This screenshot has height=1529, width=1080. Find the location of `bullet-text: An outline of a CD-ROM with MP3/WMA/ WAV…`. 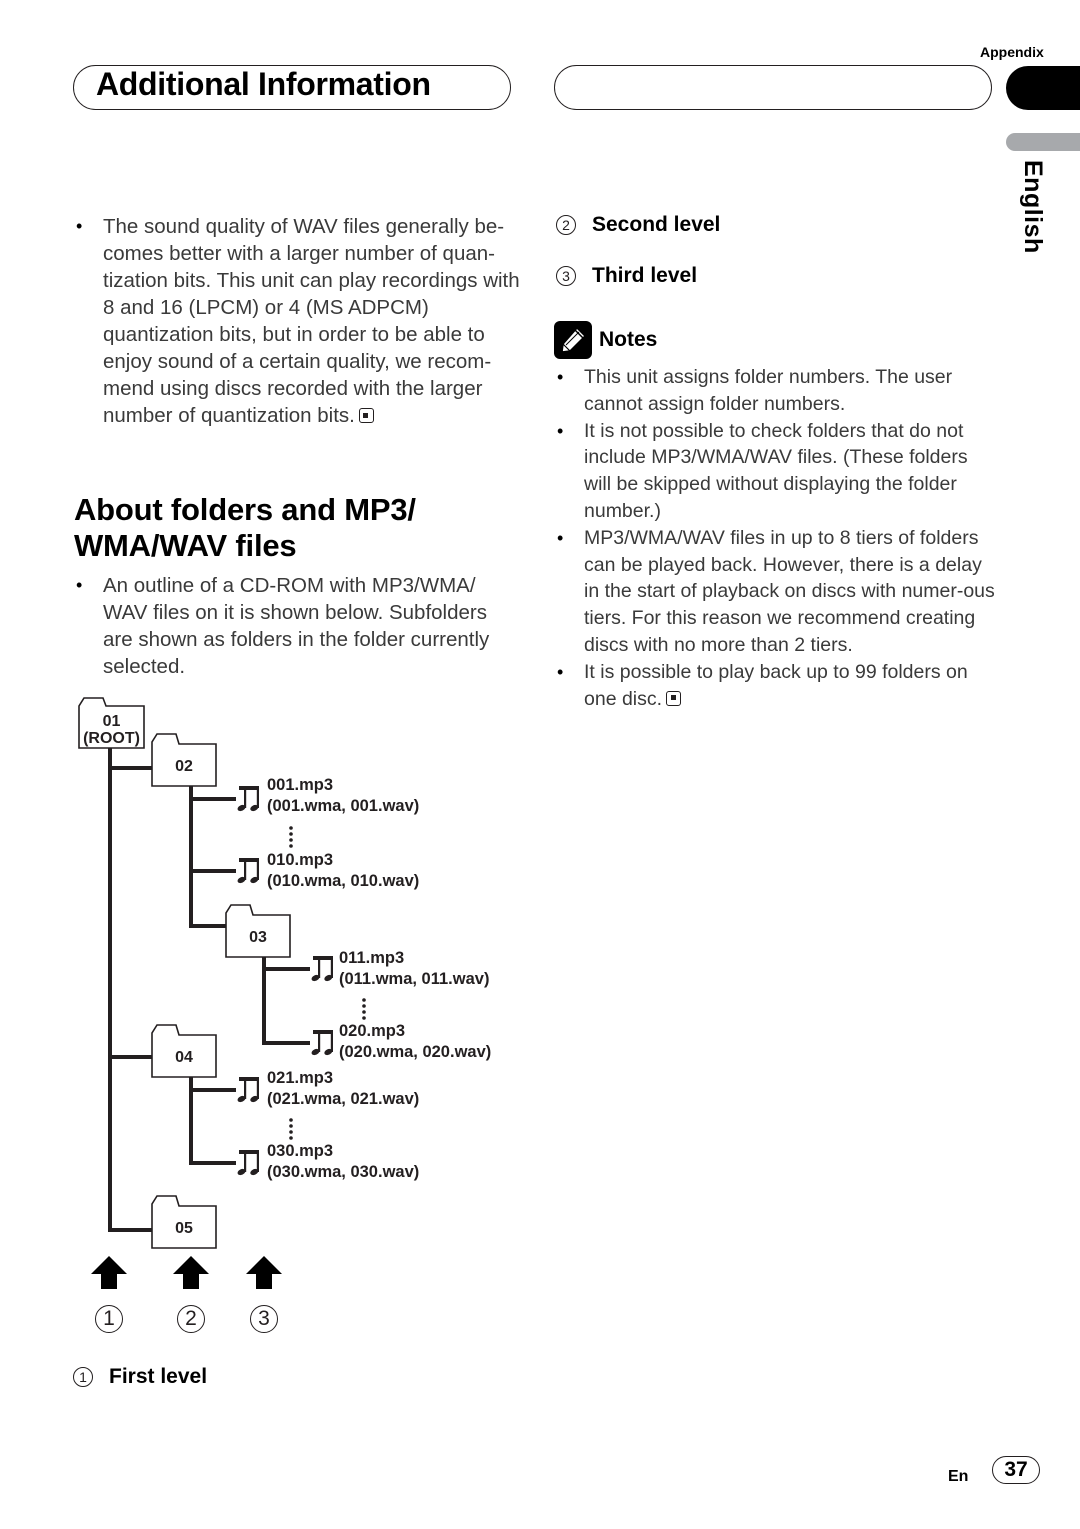

bullet-text: An outline of a CD-ROM with MP3/WMA/ WAV… is located at coordinates (296, 626).